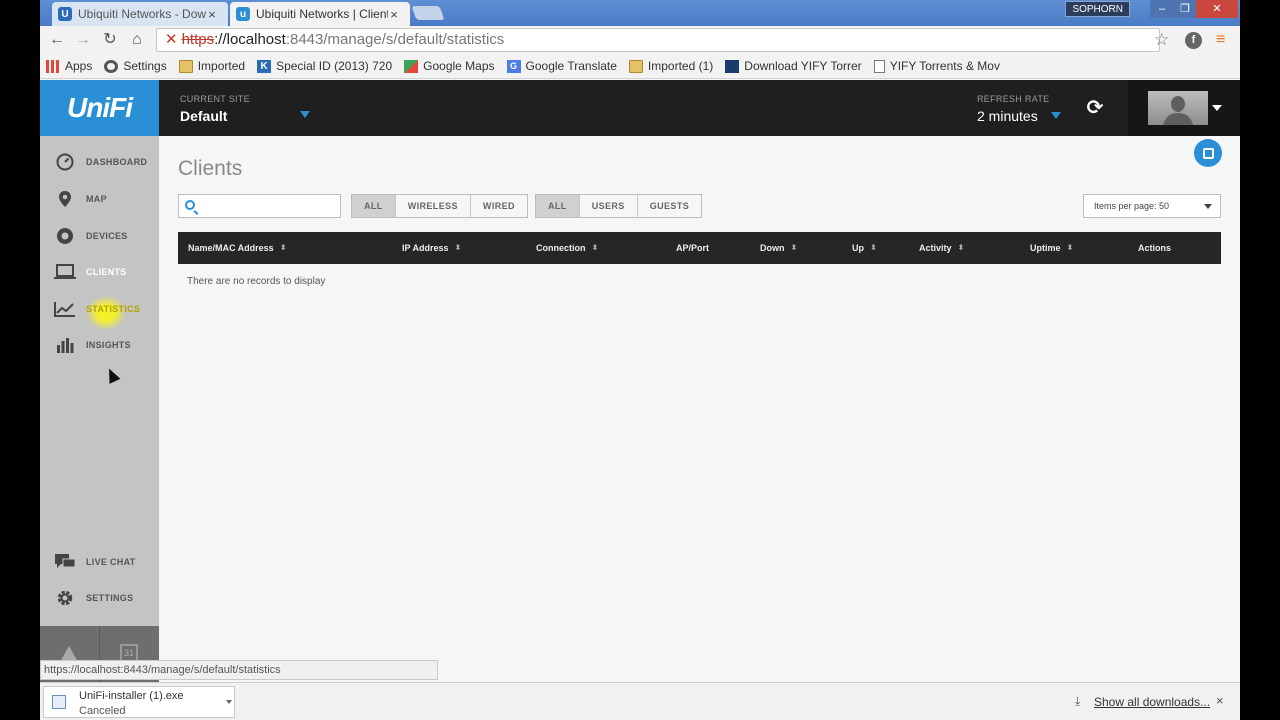  Describe the element at coordinates (1162, 9) in the screenshot. I see `window-minimize-button: –` at that location.